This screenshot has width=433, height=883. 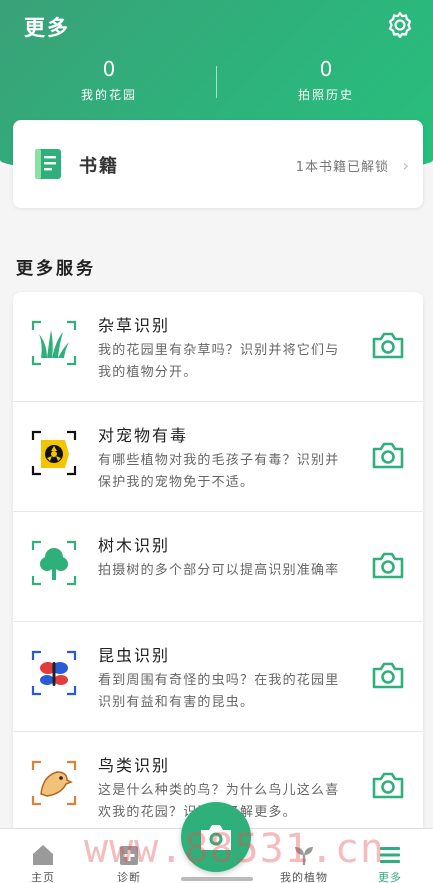 What do you see at coordinates (54, 783) in the screenshot?
I see `bird-icon` at bounding box center [54, 783].